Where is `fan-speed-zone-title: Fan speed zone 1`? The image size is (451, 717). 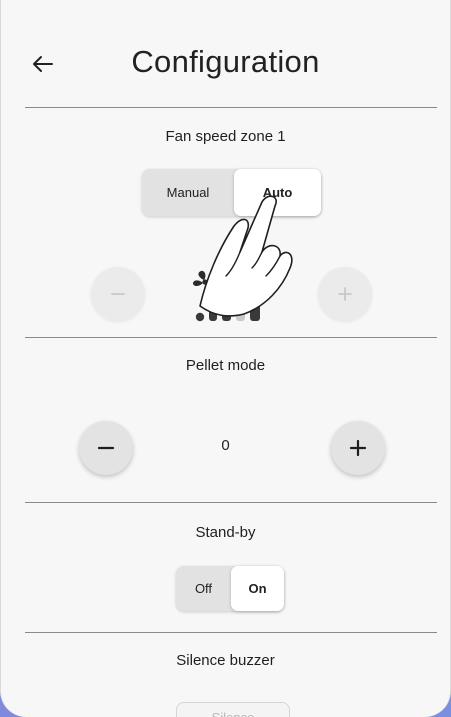 fan-speed-zone-title: Fan speed zone 1 is located at coordinates (225, 136).